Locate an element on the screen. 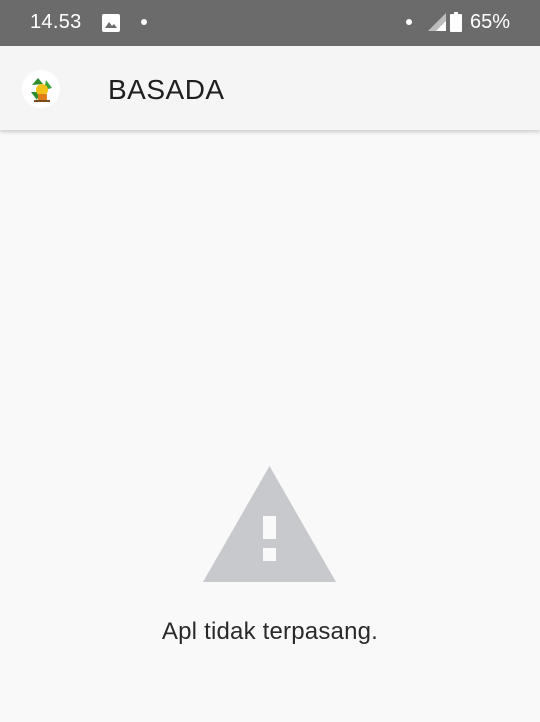 This screenshot has height=722, width=540. battery-percentage: 65% is located at coordinates (490, 22).